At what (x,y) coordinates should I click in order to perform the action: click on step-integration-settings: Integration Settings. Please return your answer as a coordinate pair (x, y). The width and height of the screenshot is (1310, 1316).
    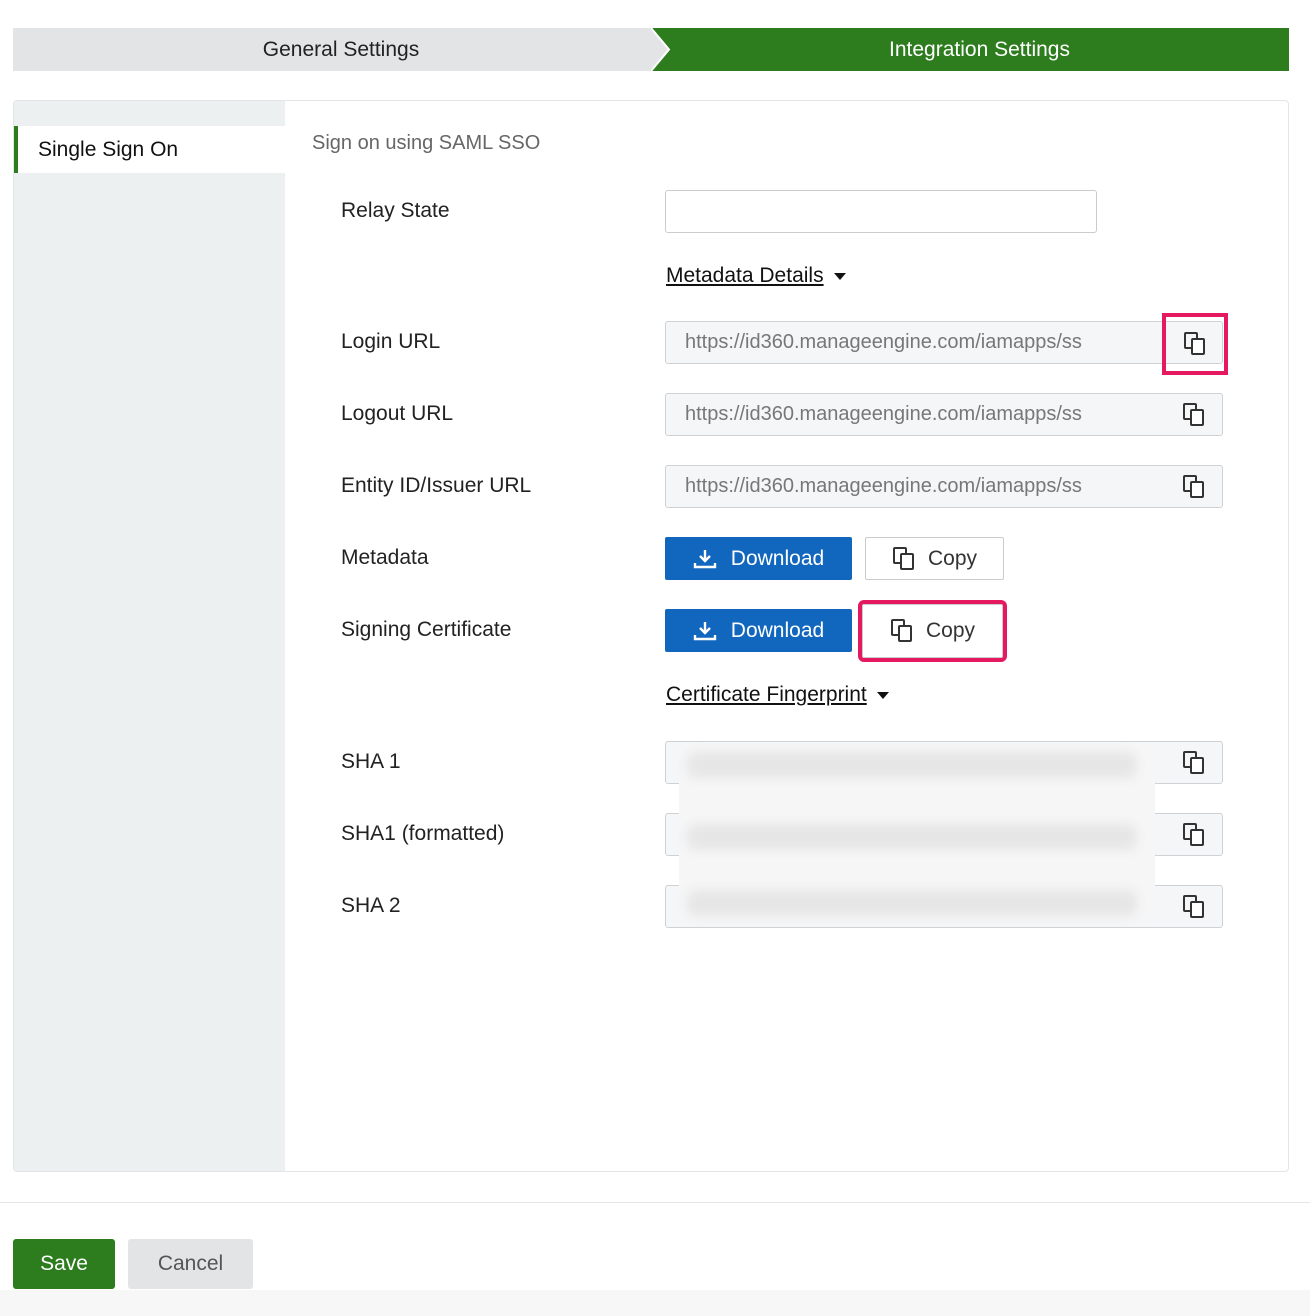
    Looking at the image, I should click on (970, 49).